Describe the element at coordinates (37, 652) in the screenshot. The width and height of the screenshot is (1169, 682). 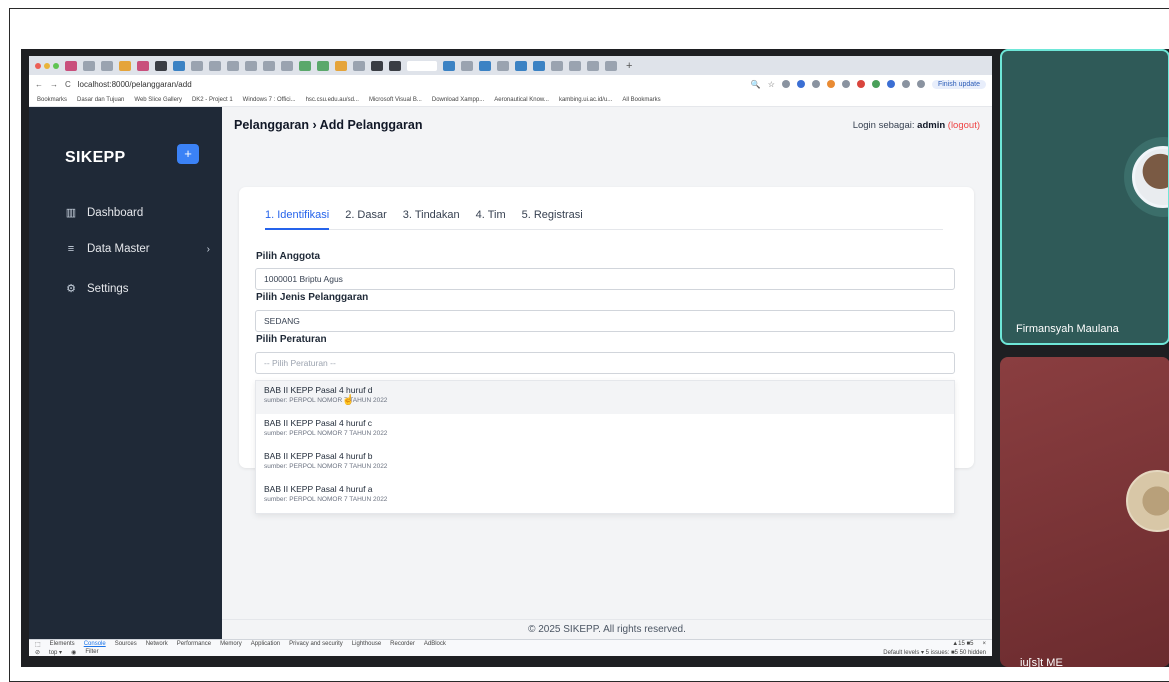
I see `clear-console-icon: ⊘` at that location.